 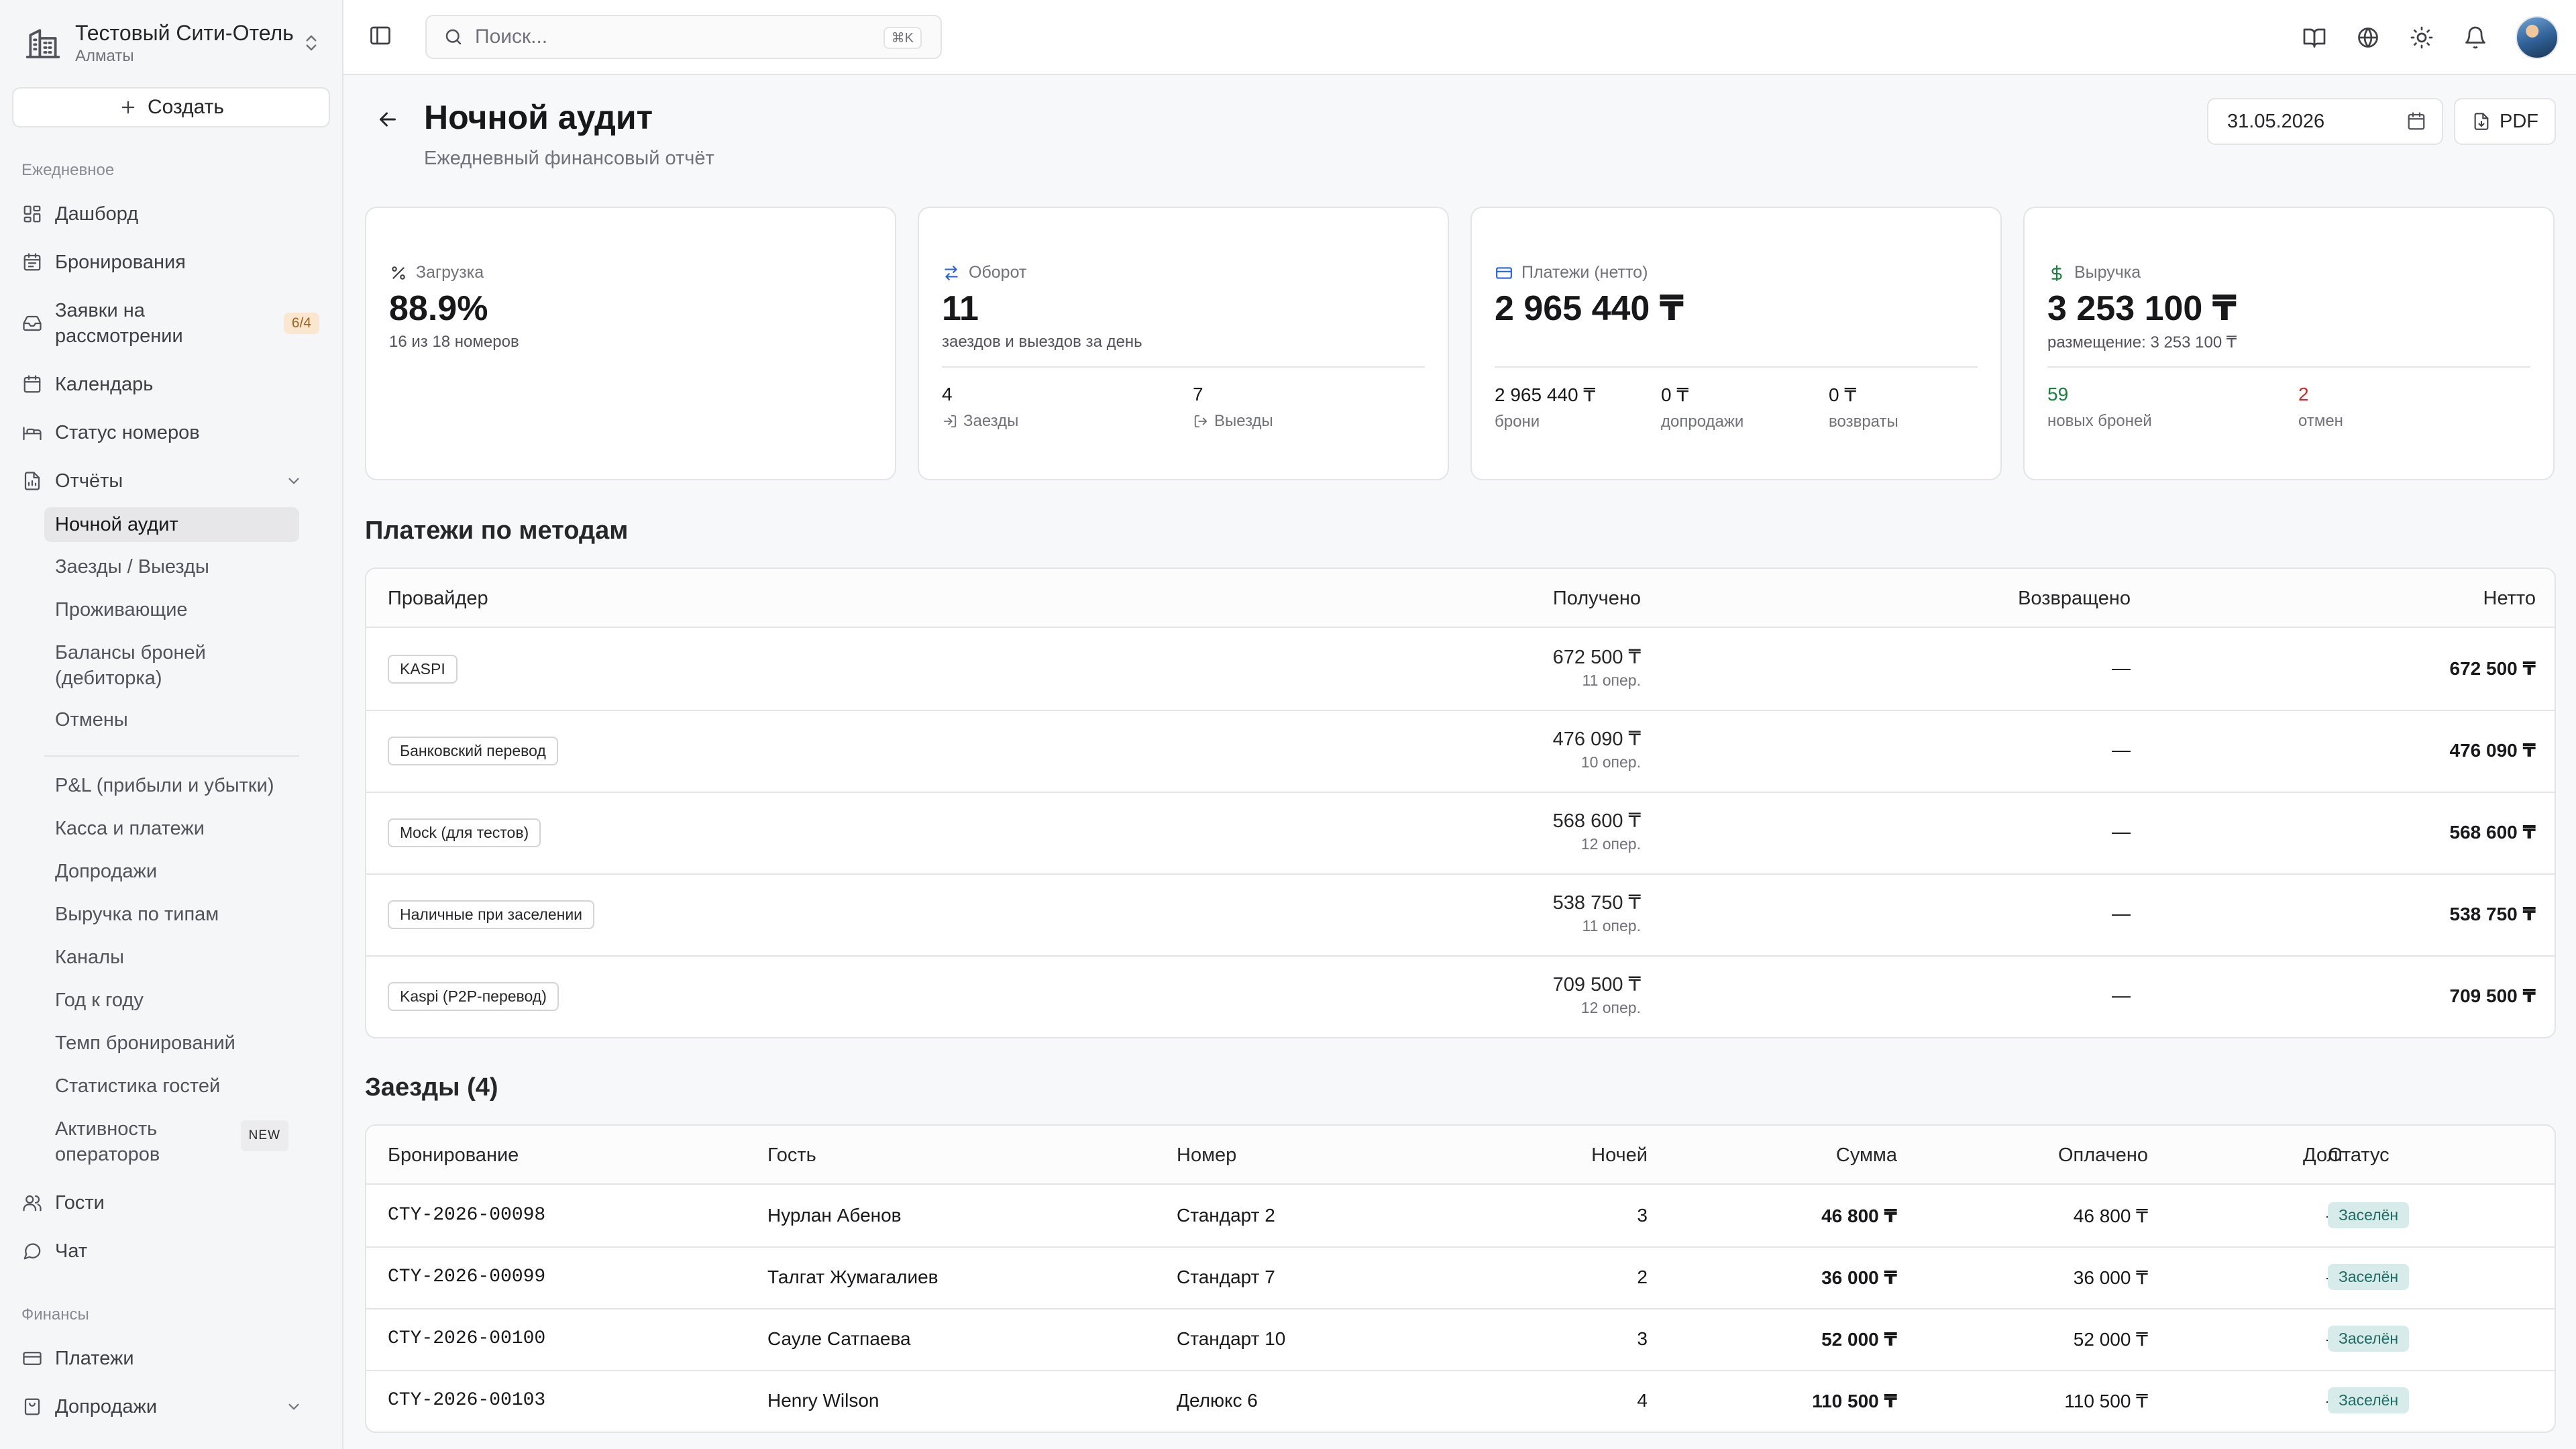 I want to click on report-arrivals-departures: Заезды / Выезды, so click(x=171, y=567).